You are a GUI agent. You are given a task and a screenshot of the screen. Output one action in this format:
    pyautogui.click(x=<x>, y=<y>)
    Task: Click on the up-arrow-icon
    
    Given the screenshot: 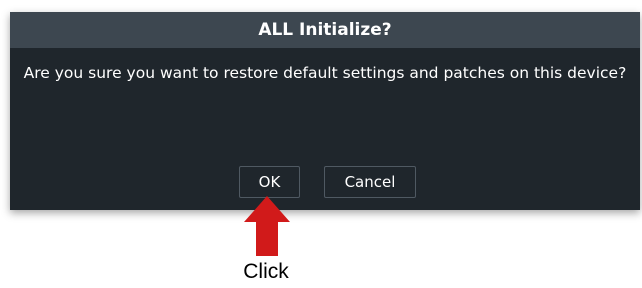 What is the action you would take?
    pyautogui.click(x=267, y=226)
    